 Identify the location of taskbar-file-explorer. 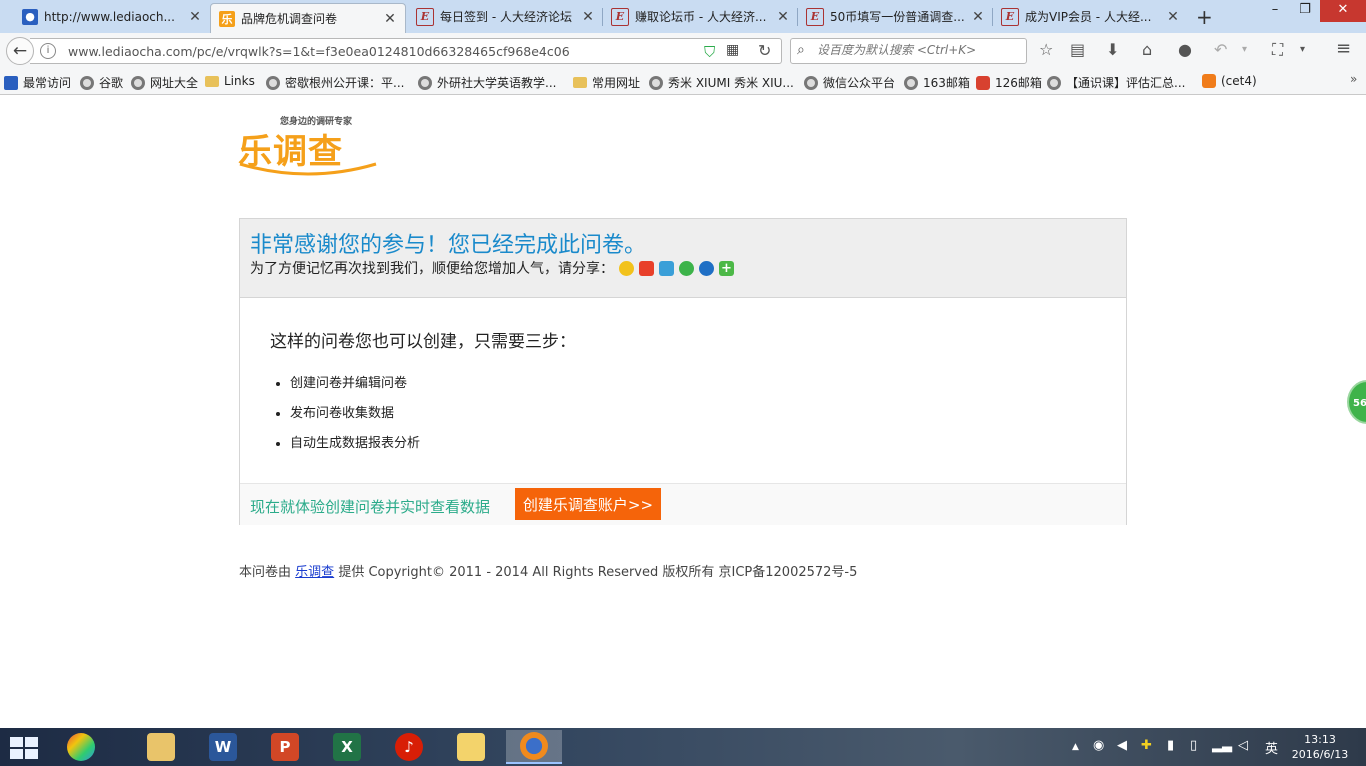
(161, 747).